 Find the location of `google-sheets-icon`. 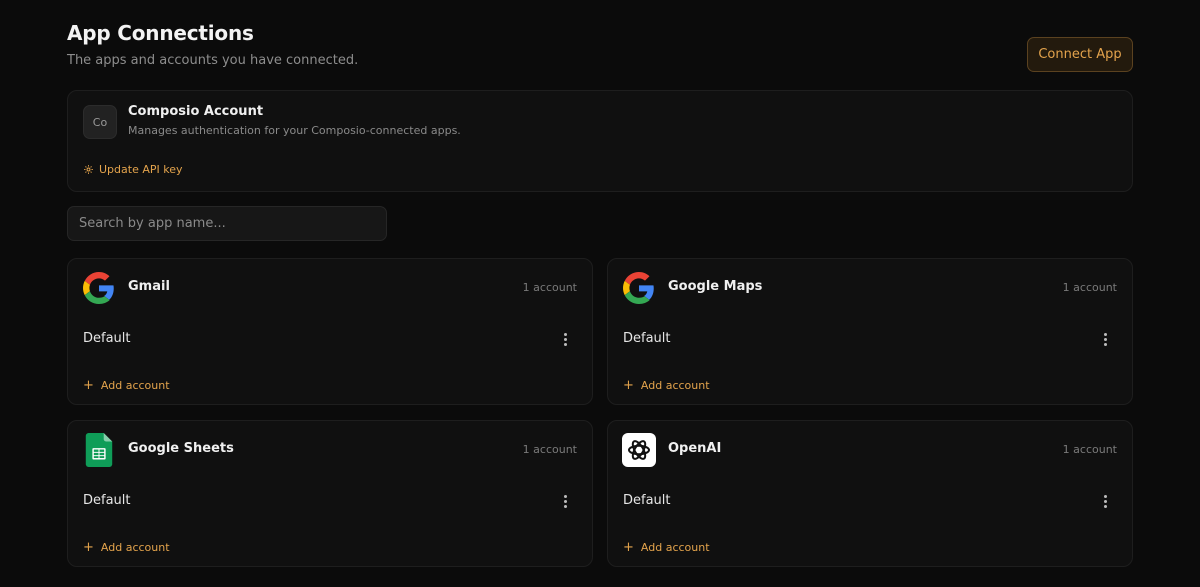

google-sheets-icon is located at coordinates (99, 450).